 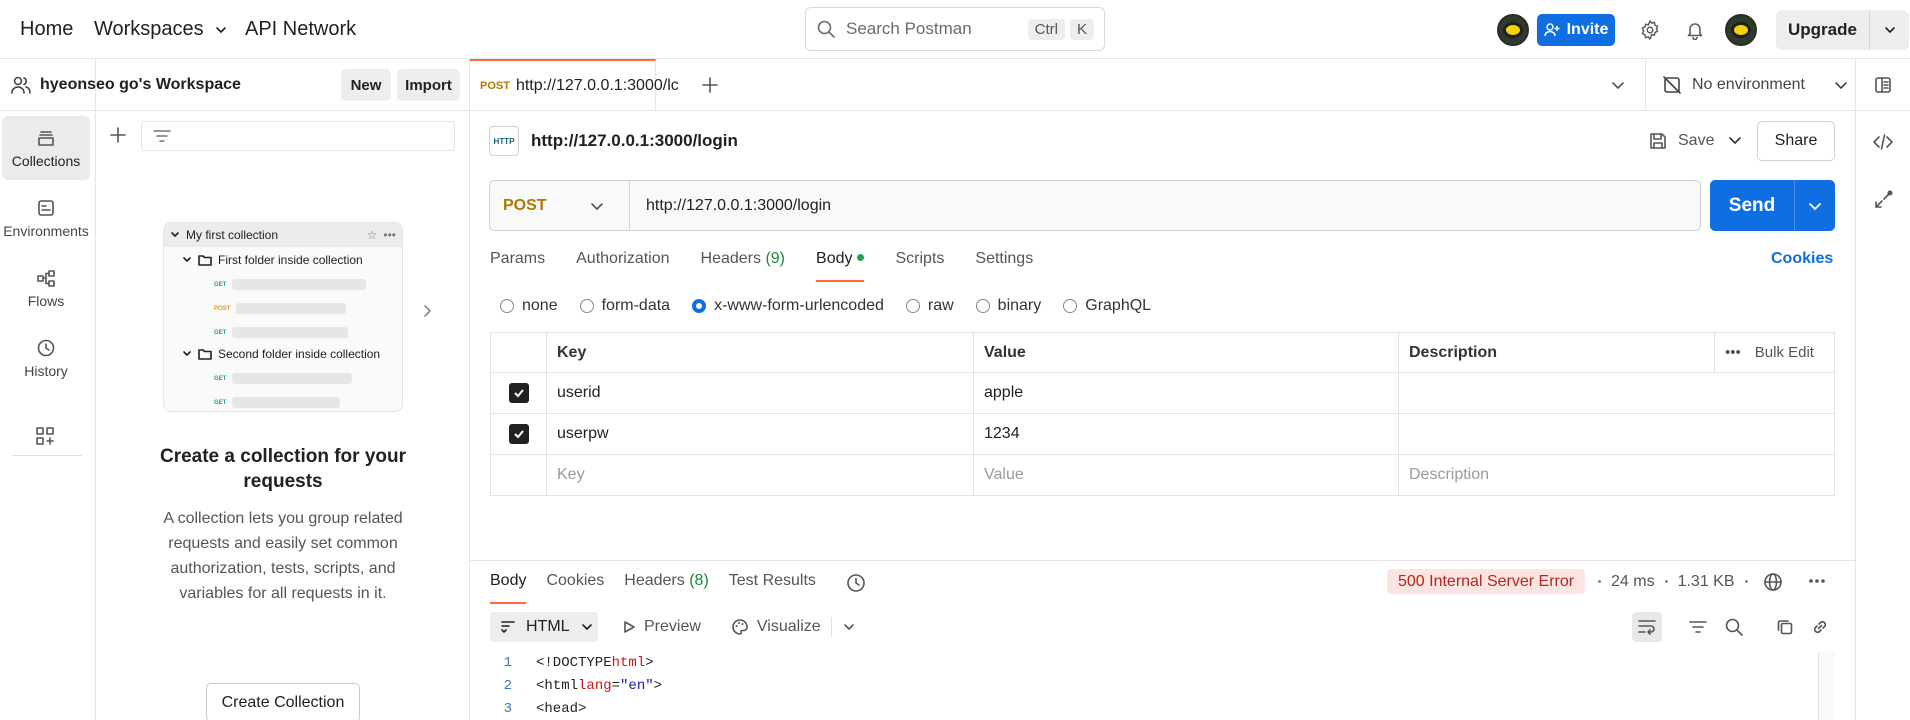 I want to click on rail-item-collections: Collections, so click(x=46, y=148).